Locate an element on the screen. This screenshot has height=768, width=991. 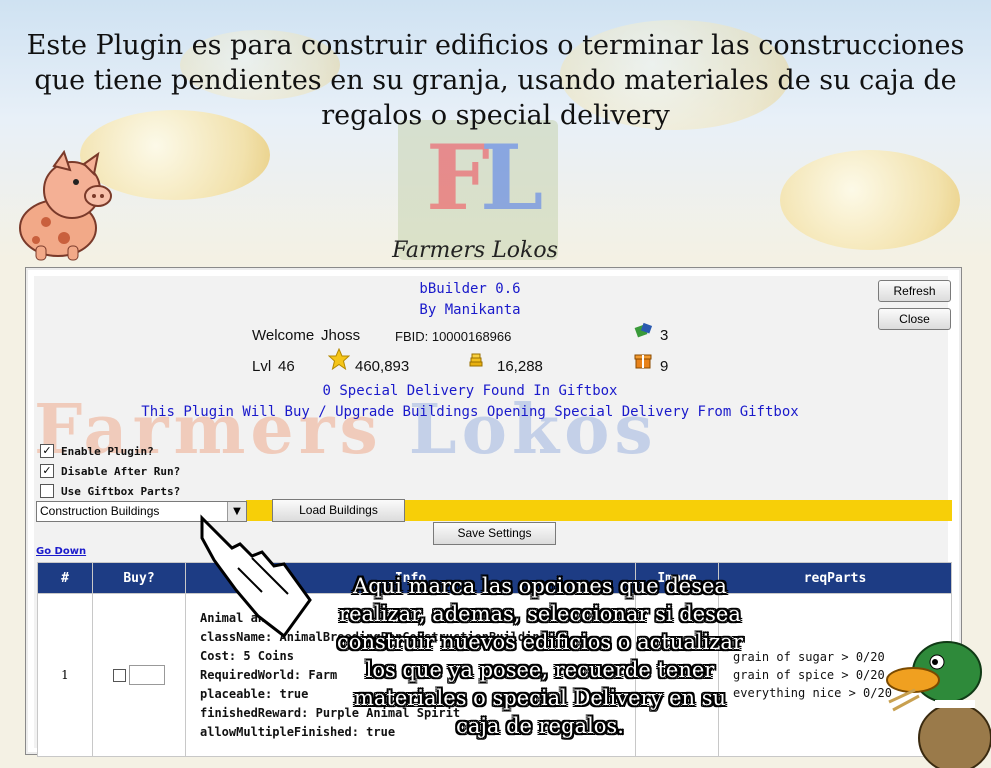
enable-plugin-label: Enable Plugin? is located at coordinates (107, 451).